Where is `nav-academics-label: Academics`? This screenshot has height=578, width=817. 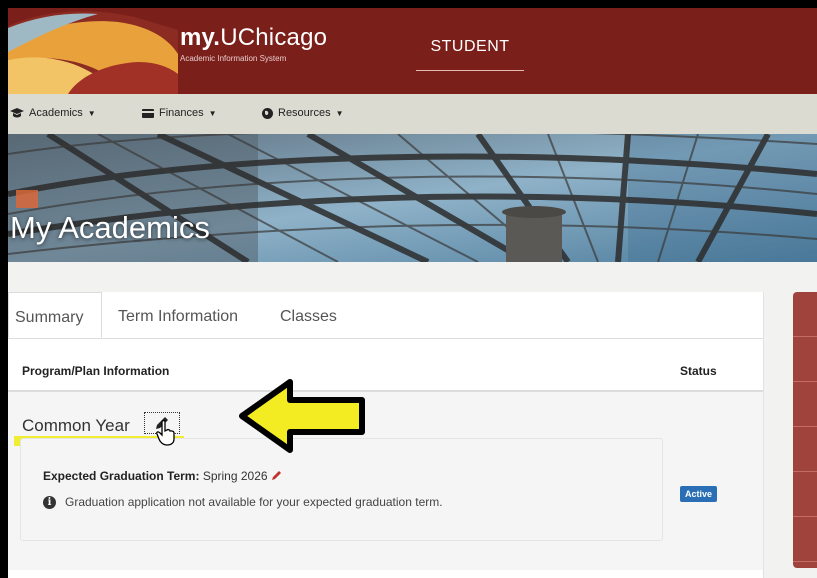 nav-academics-label: Academics is located at coordinates (56, 113).